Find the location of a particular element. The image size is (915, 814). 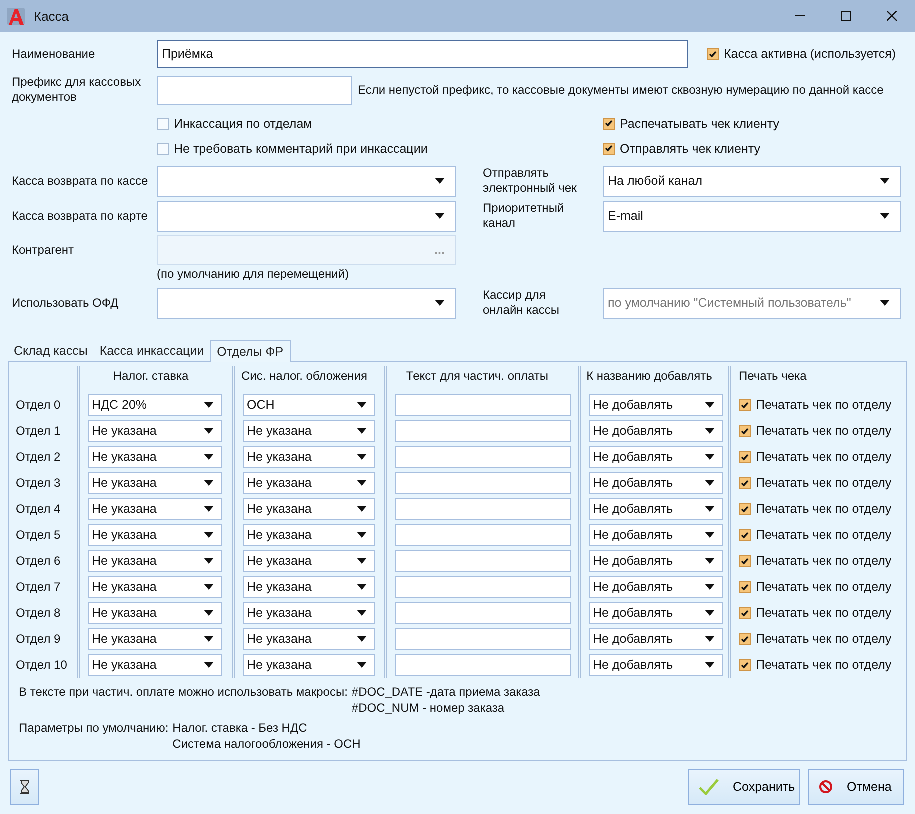

save-button: Сохранить is located at coordinates (744, 787).